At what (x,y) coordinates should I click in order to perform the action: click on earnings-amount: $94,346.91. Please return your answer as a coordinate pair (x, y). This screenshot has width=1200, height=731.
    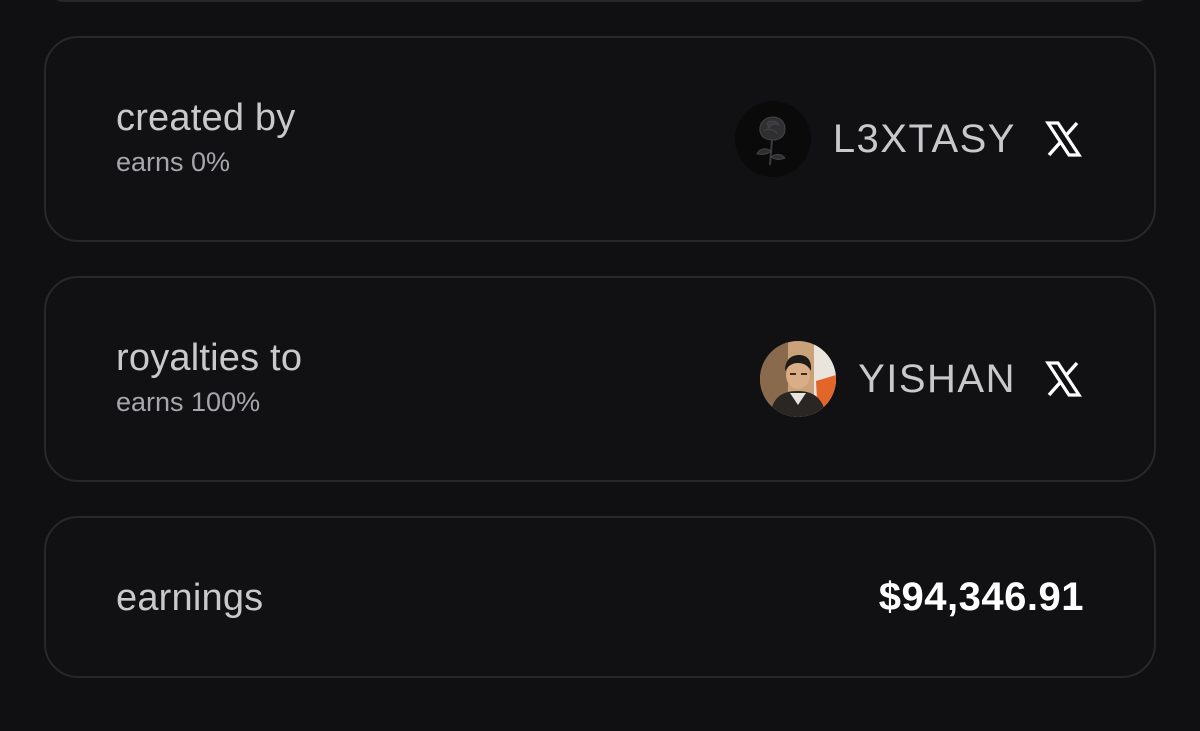
    Looking at the image, I should click on (981, 596).